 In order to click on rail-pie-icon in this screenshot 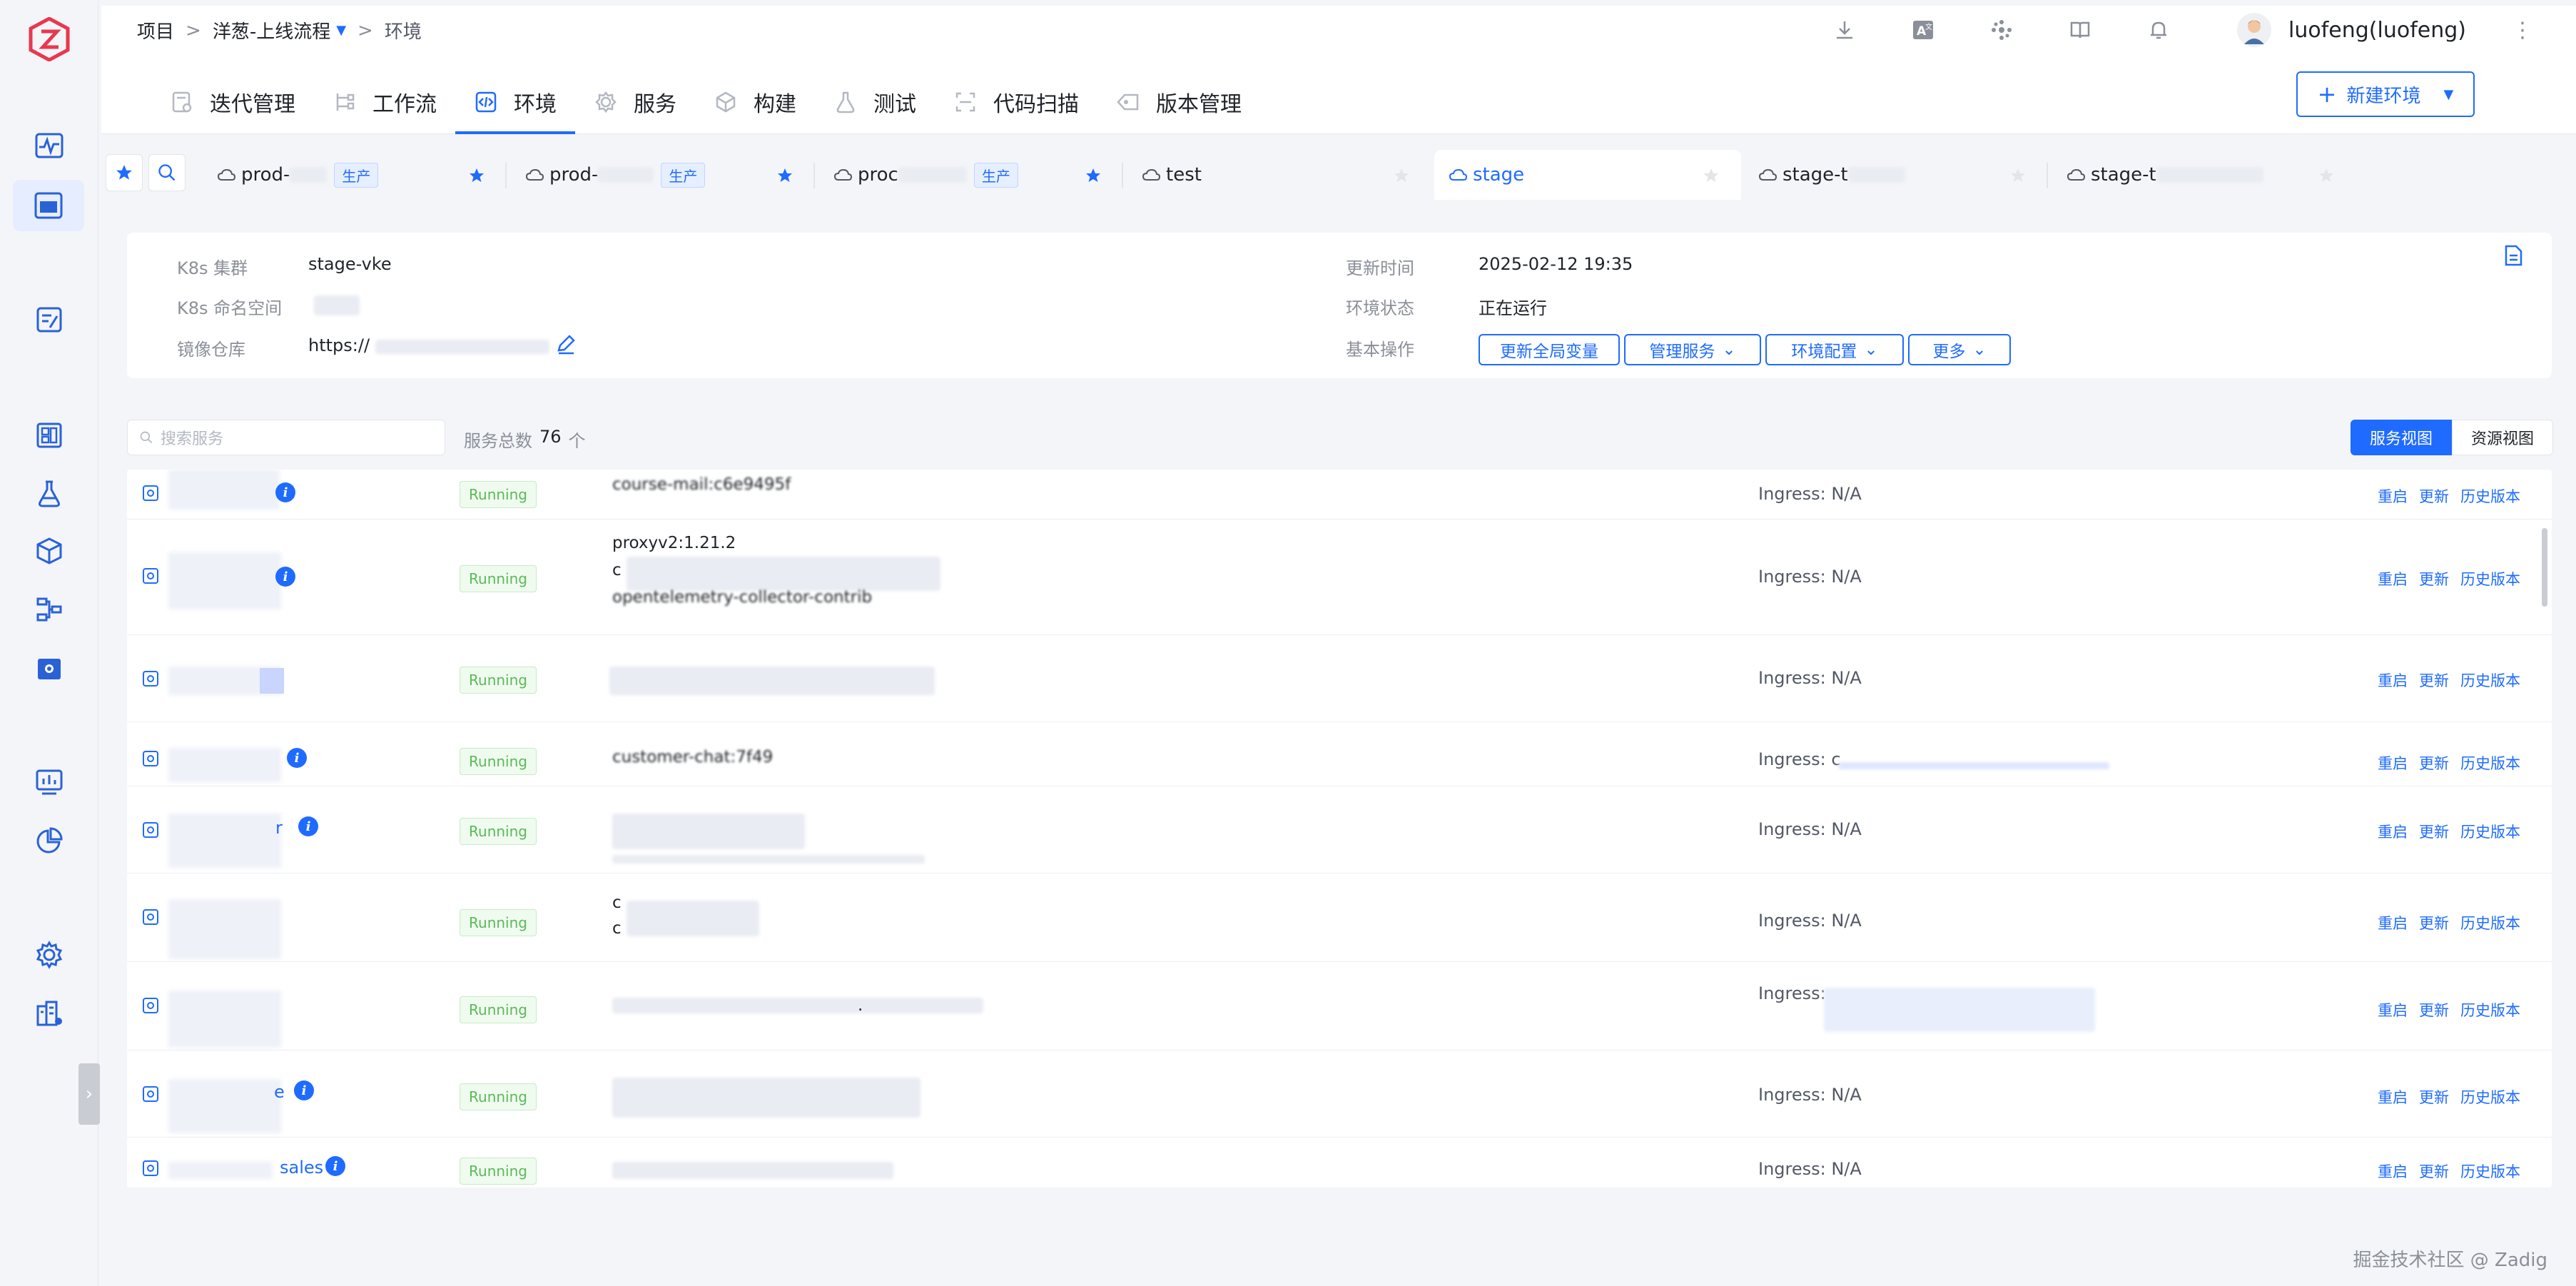, I will do `click(49, 841)`.